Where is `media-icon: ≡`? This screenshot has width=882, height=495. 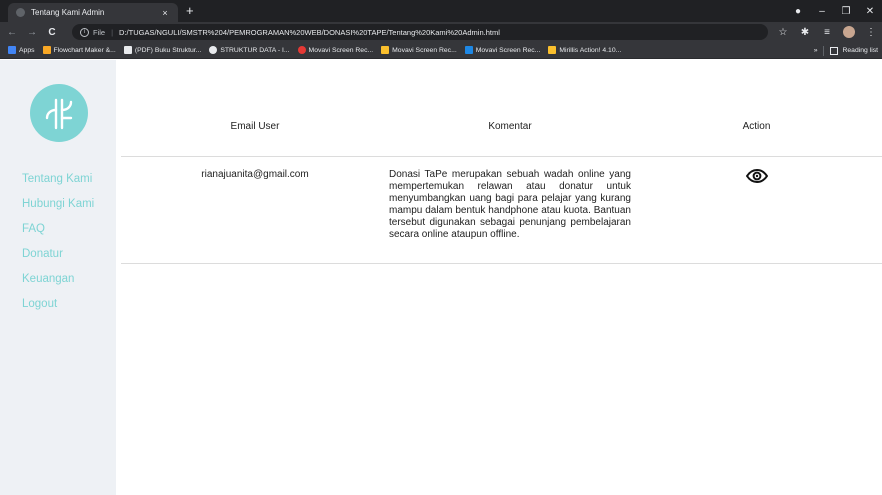
media-icon: ≡ is located at coordinates (827, 32).